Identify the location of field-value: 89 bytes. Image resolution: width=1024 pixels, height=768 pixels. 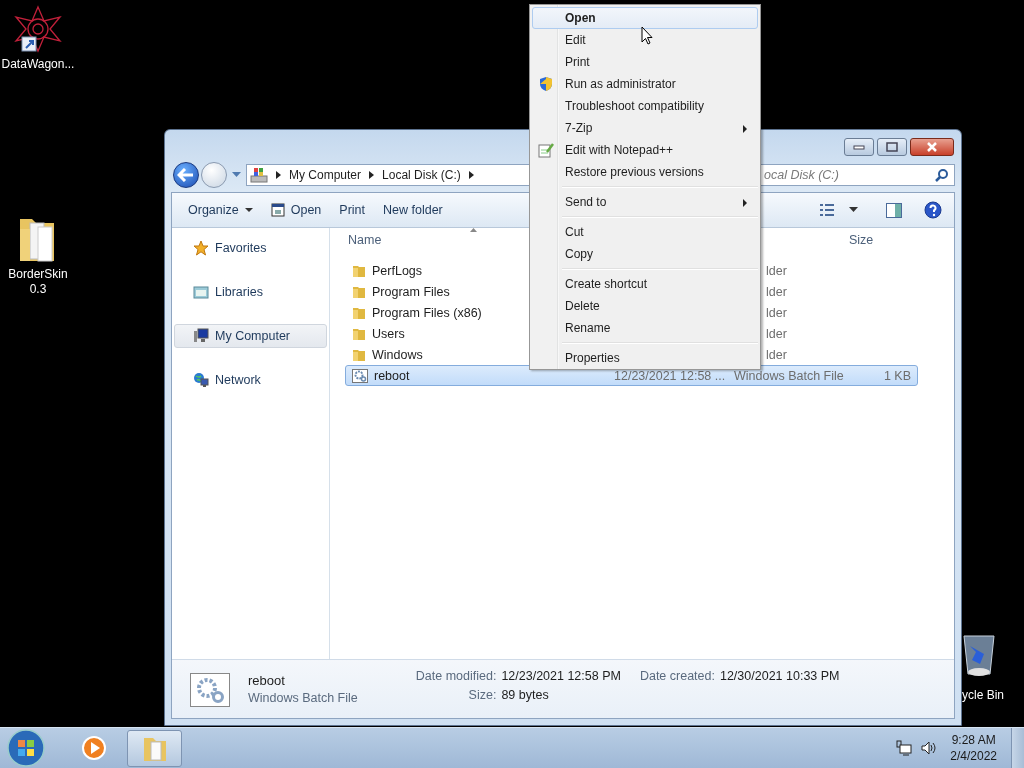
(525, 695).